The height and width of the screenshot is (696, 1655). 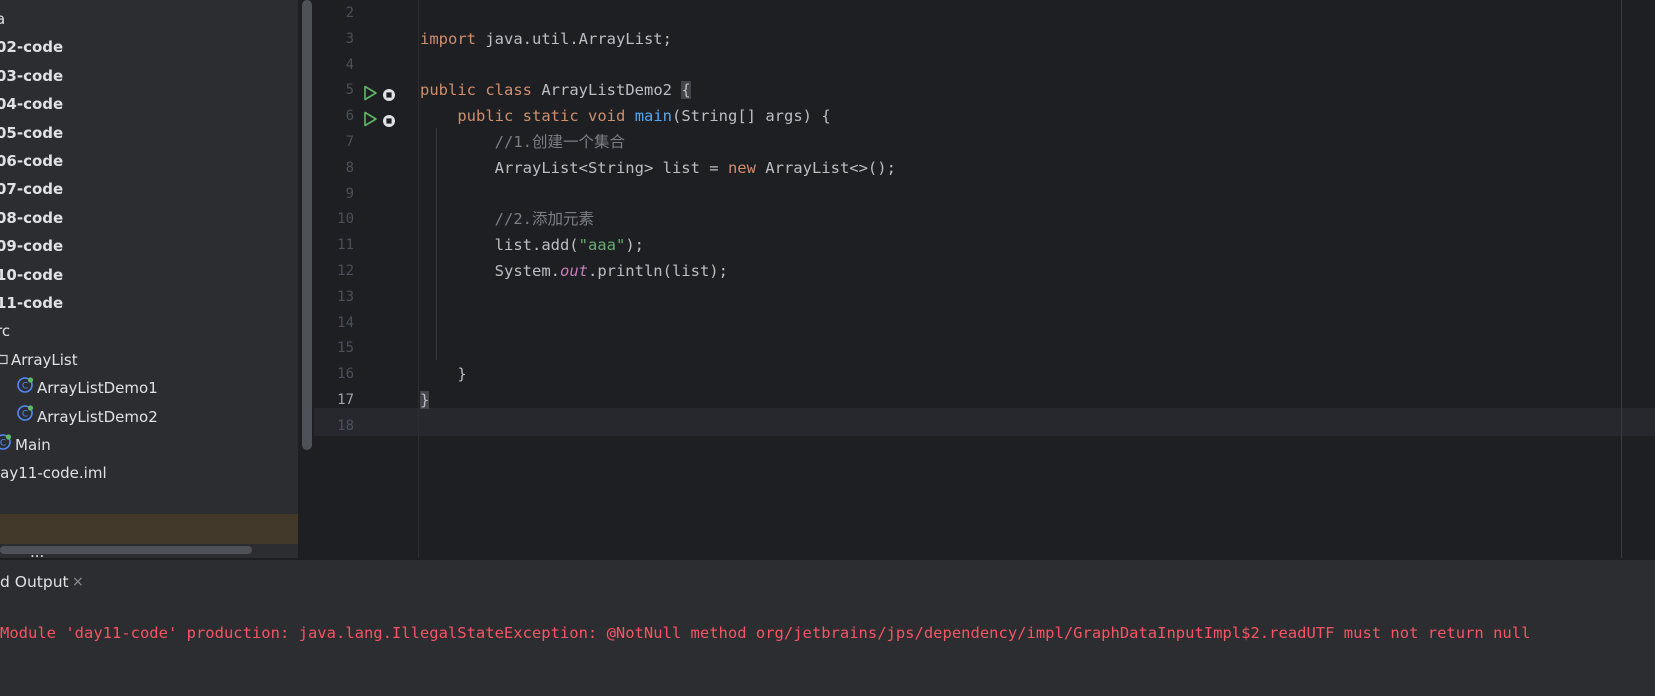 I want to click on tree-item: 08-code, so click(x=31, y=218).